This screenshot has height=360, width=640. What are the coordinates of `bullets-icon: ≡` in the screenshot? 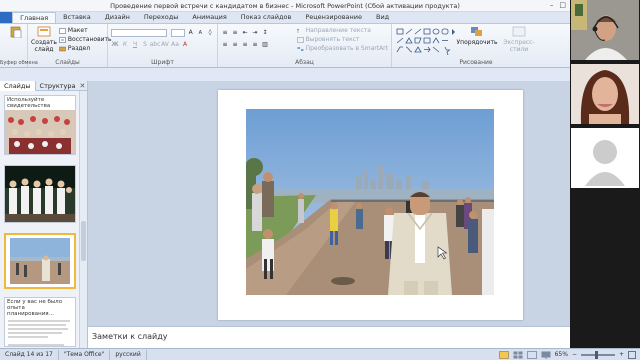 It's located at (225, 33).